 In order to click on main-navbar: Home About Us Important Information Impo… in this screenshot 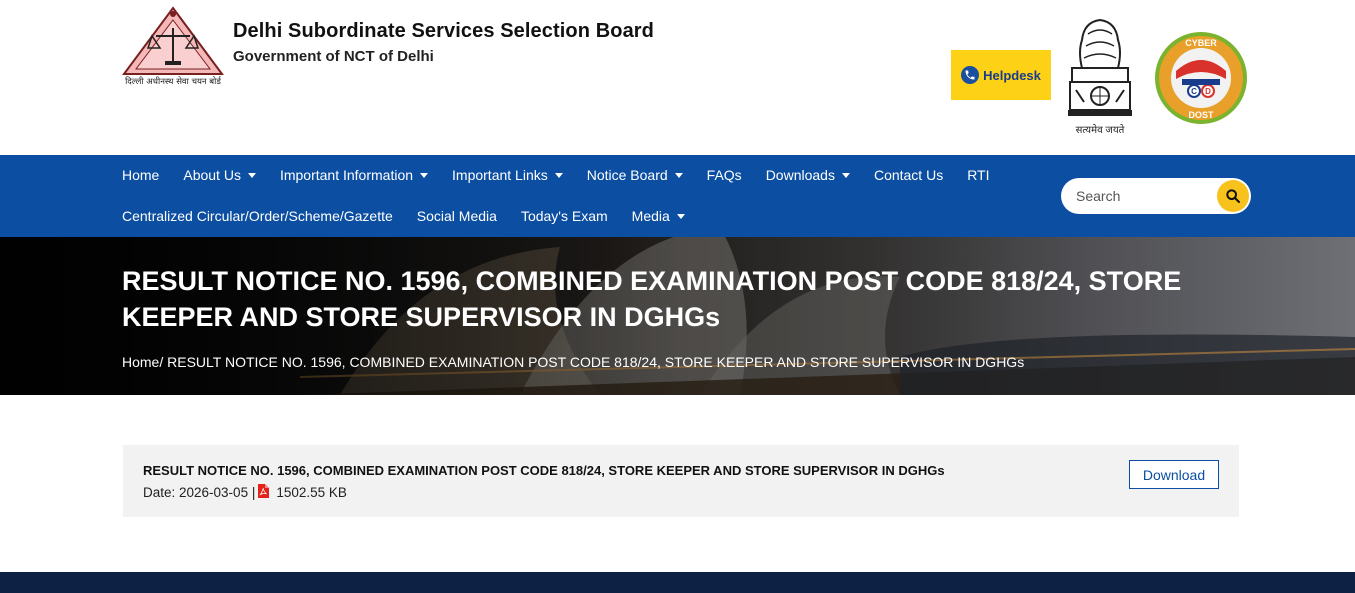, I will do `click(677, 196)`.